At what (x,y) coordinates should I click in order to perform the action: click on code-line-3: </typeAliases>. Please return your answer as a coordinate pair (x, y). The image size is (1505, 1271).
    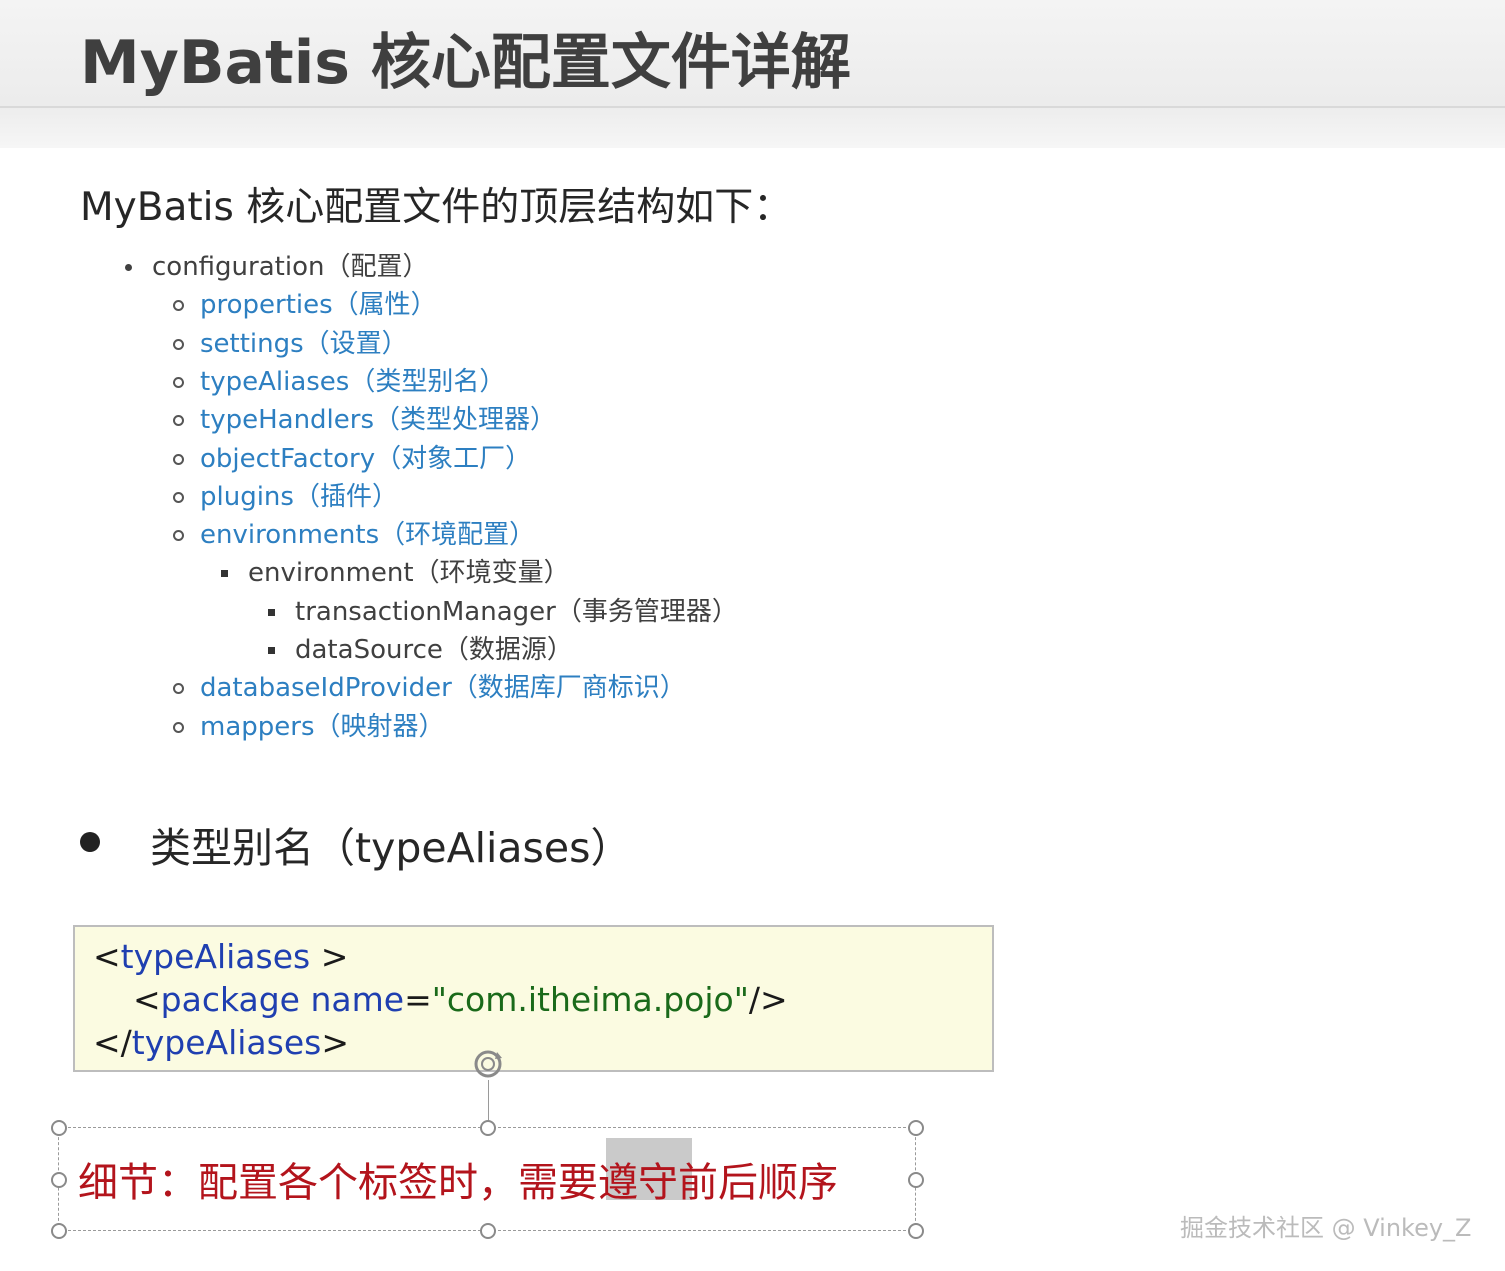
    Looking at the image, I should click on (221, 1042).